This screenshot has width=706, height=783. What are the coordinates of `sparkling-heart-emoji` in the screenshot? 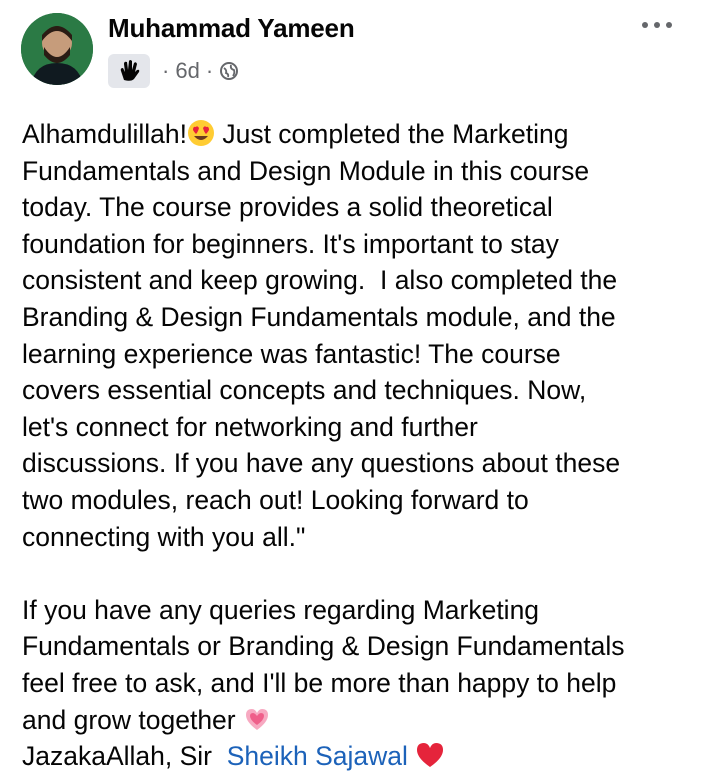 It's located at (256, 719).